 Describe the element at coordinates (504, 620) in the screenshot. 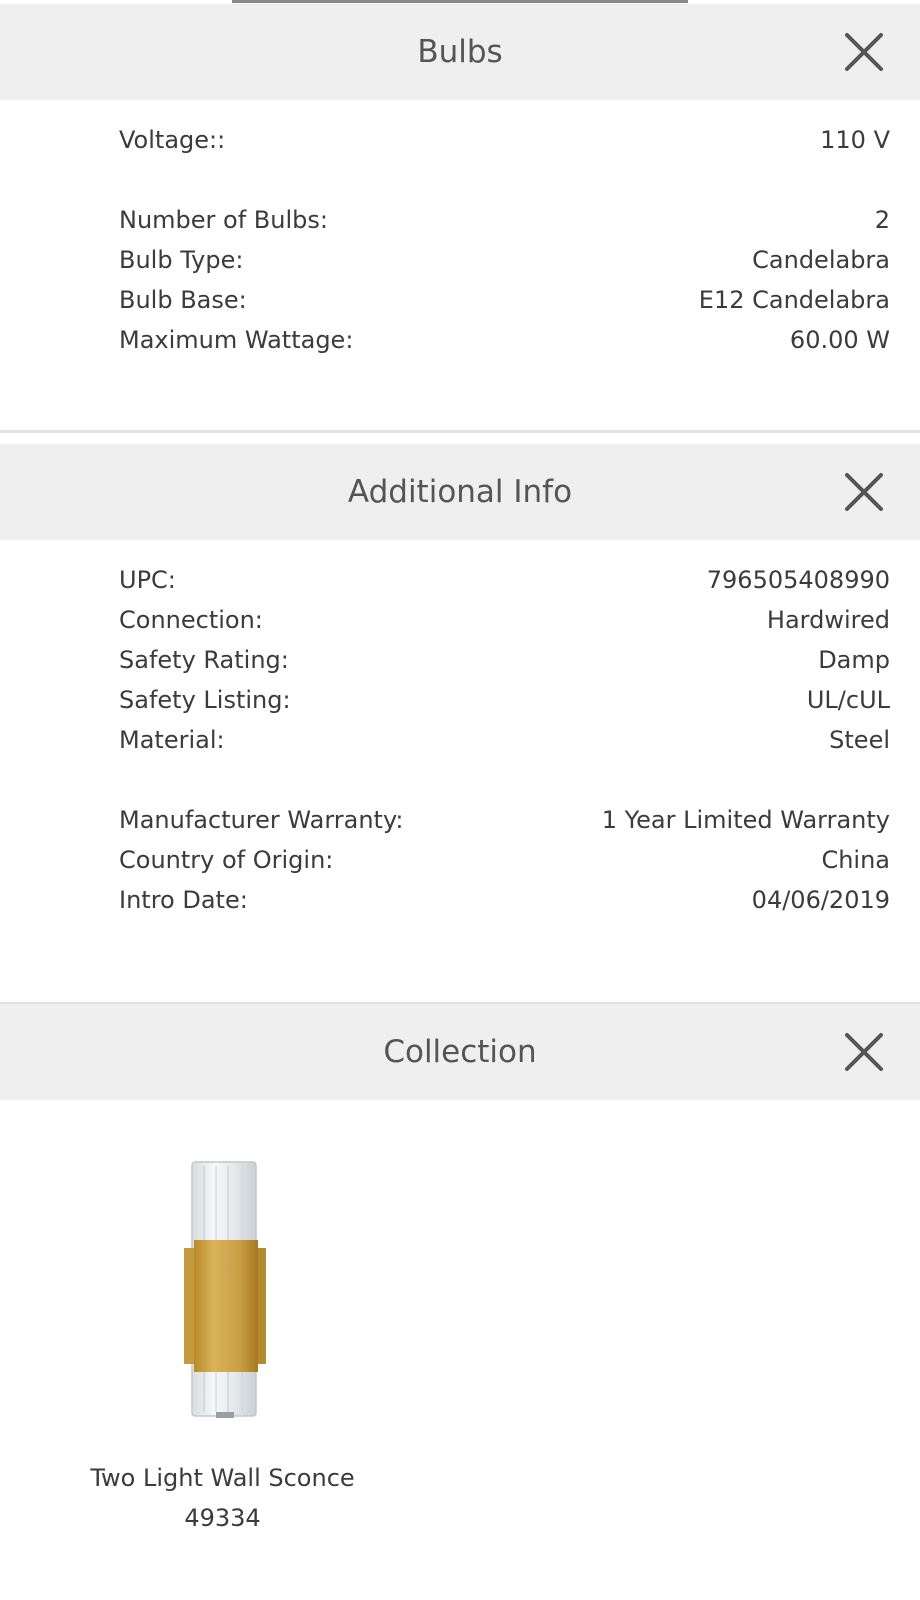

I see `spec-row-connection: Connection: Hardwired` at that location.